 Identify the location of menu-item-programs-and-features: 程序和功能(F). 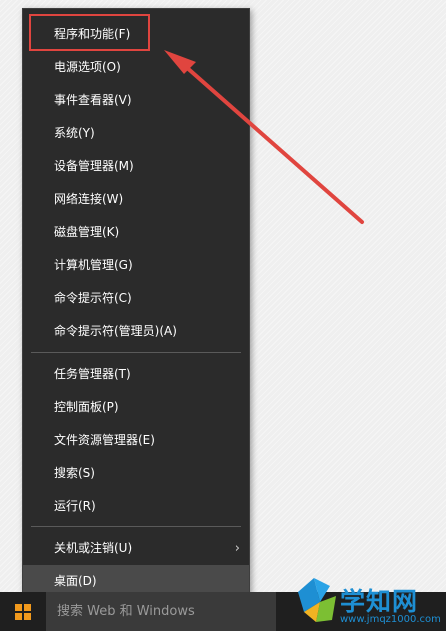
(136, 34).